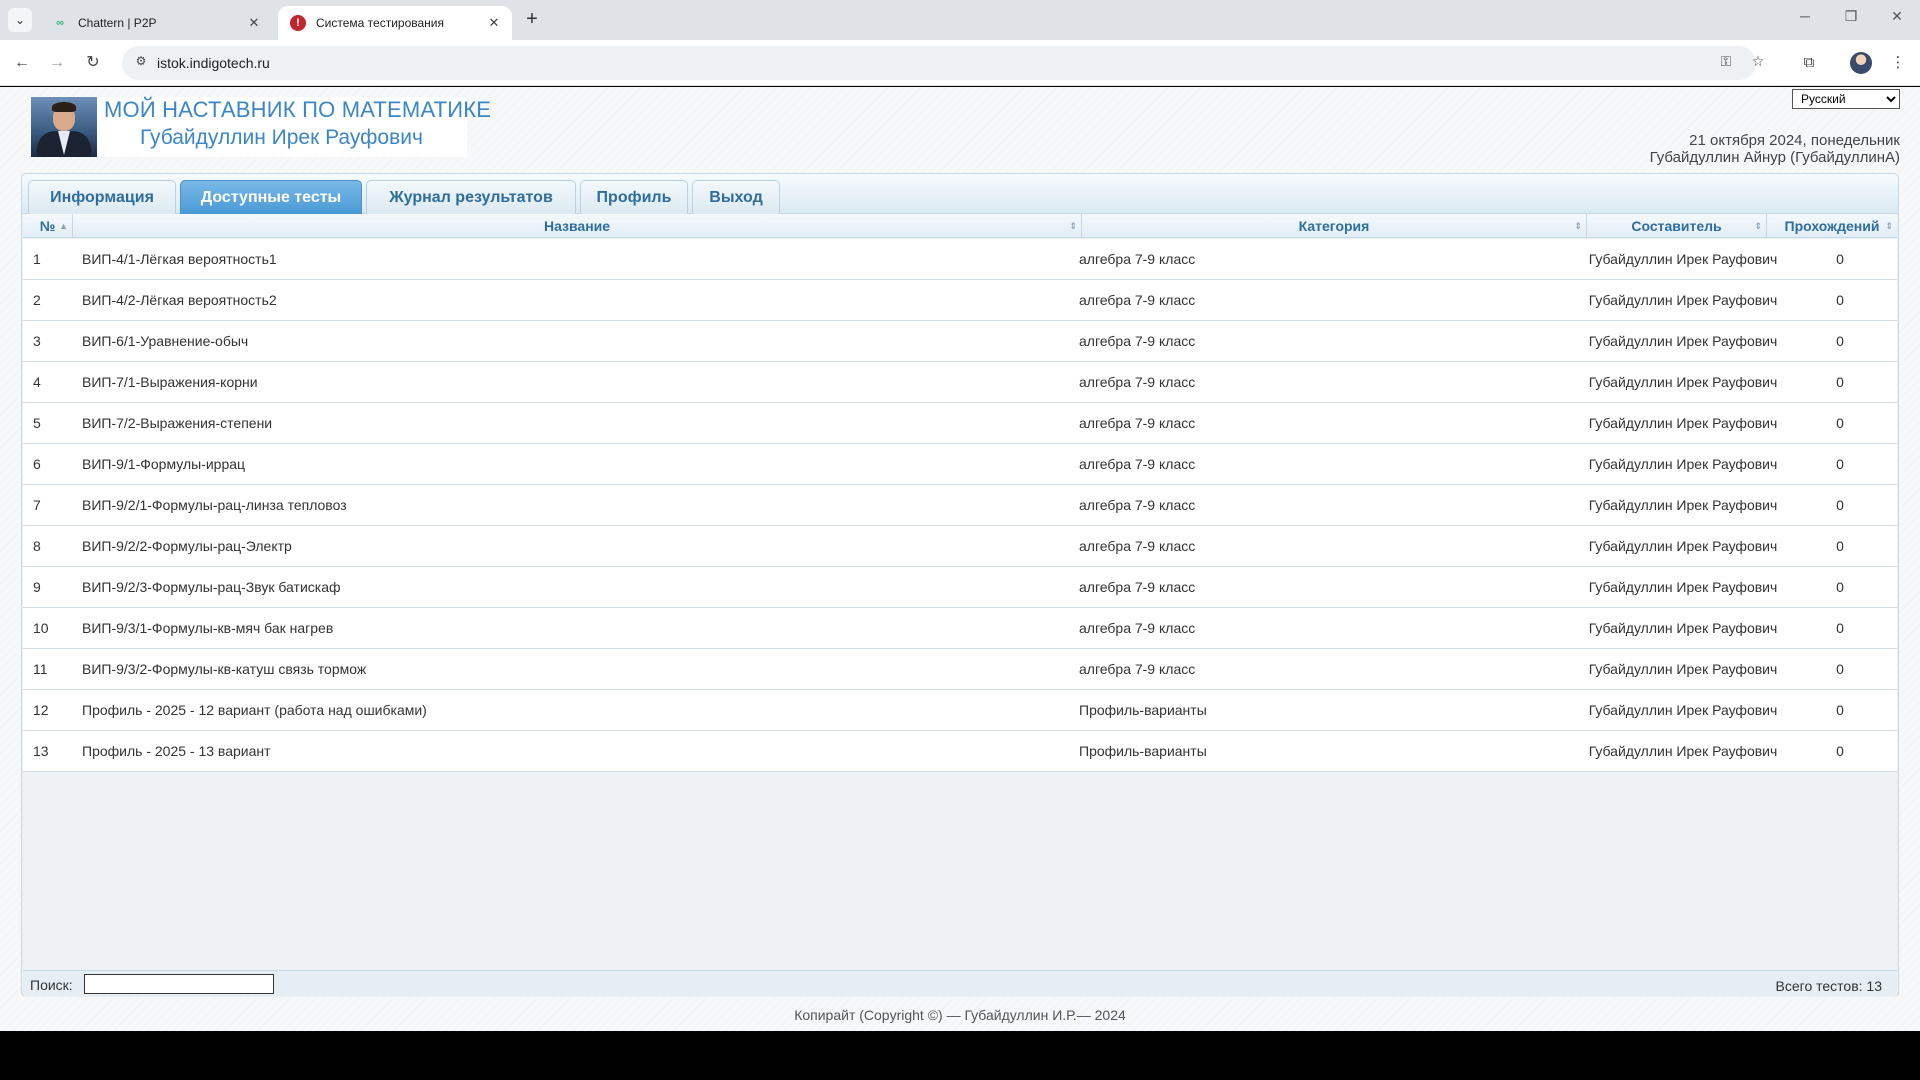 The height and width of the screenshot is (1080, 1920). I want to click on site-title: МОЙ НАСТАВНИК ПО МАТЕМАТИКЕ, so click(298, 109).